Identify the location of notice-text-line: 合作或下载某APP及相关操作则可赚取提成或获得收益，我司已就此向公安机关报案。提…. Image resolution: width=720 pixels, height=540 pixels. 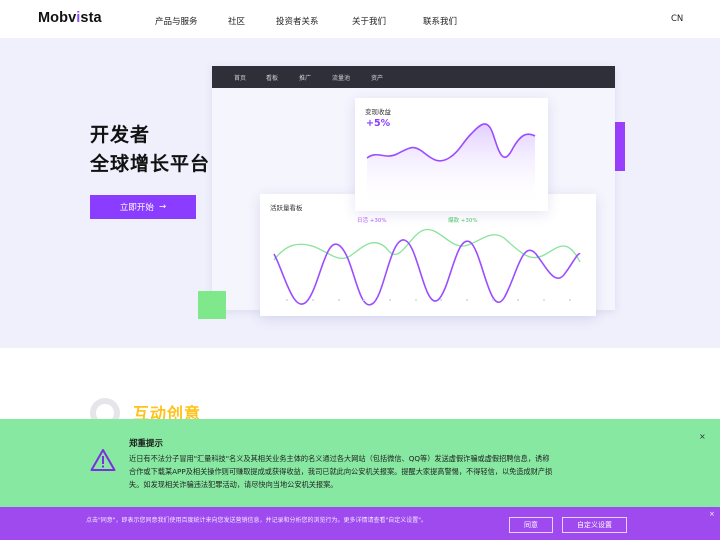
(341, 471).